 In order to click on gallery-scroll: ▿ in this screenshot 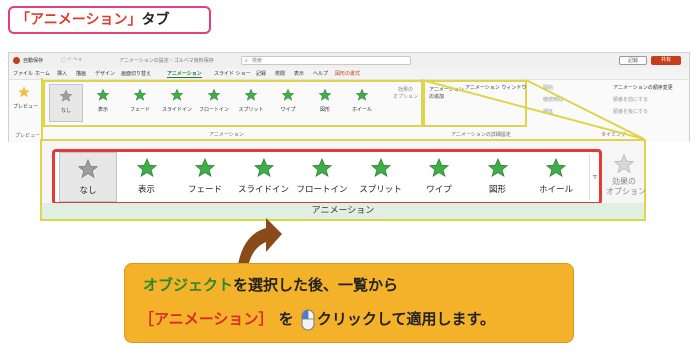, I will do `click(594, 177)`.